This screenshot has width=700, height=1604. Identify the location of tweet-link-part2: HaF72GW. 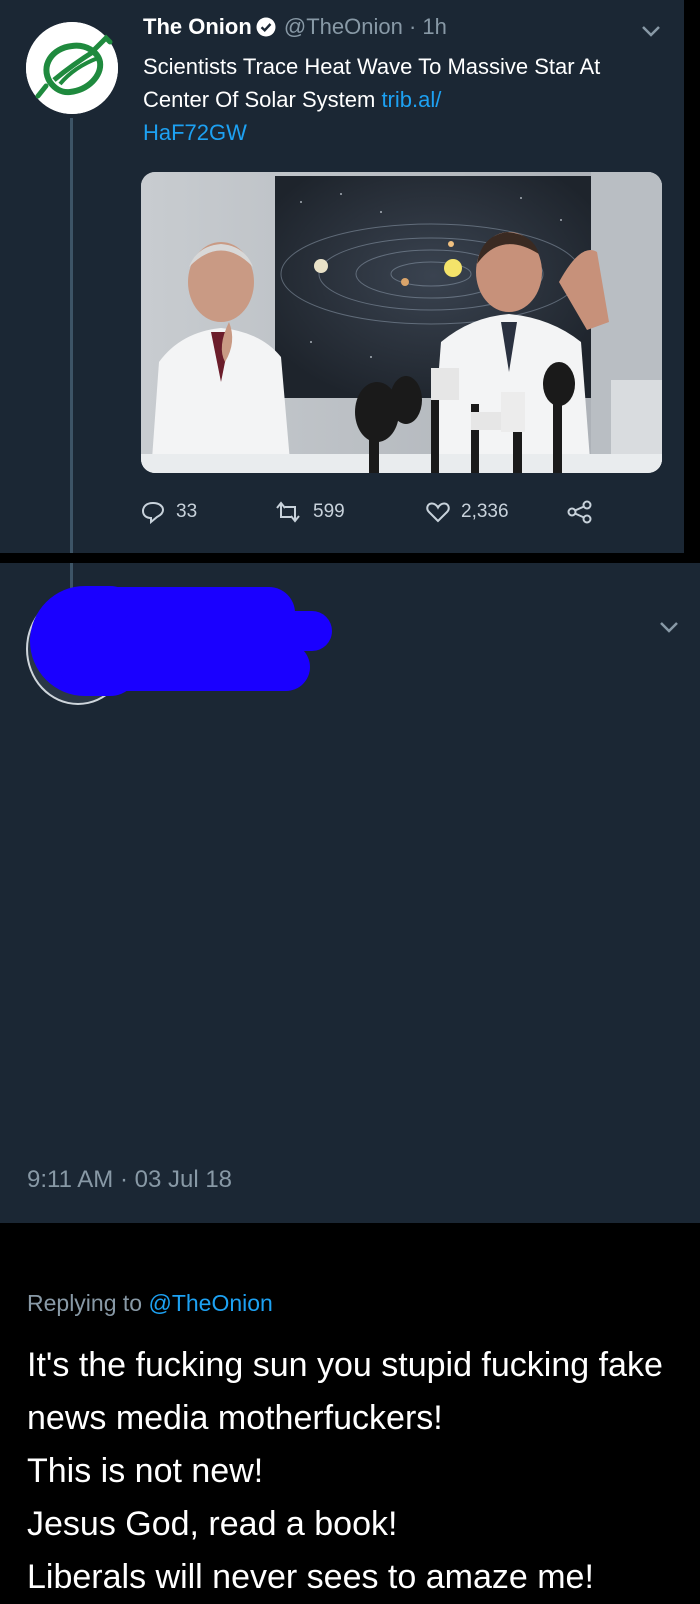
(195, 132).